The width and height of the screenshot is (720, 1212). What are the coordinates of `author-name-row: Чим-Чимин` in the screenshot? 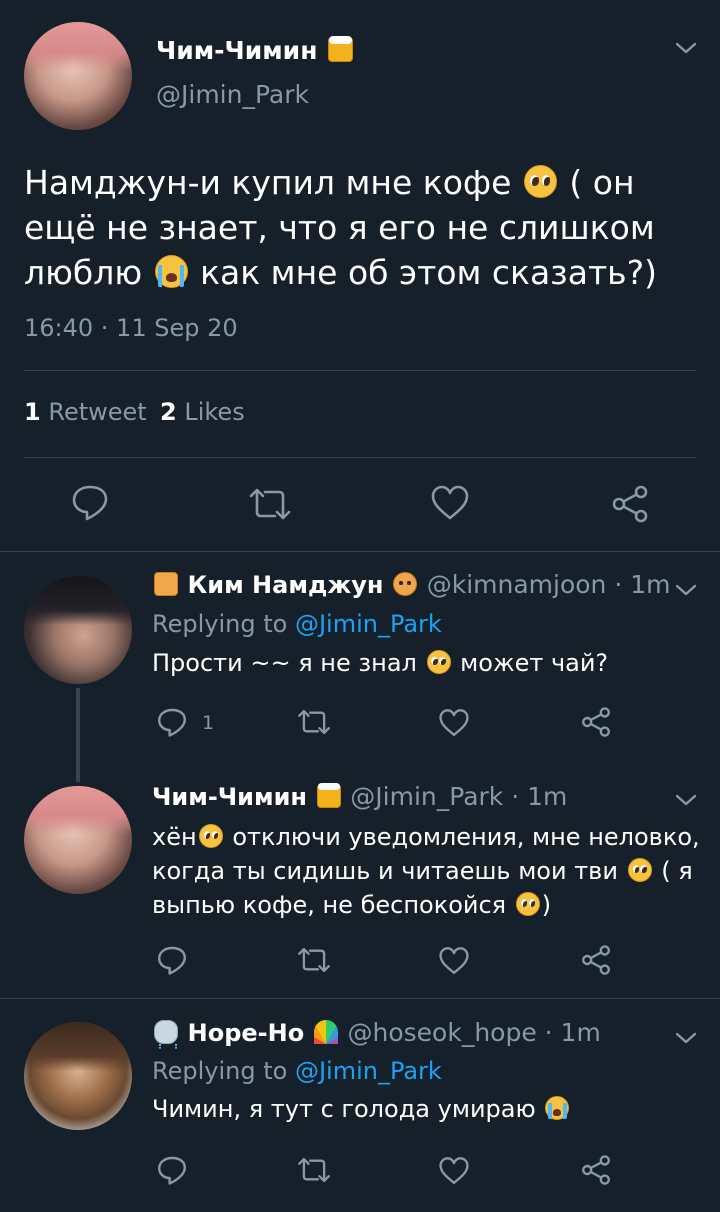 It's located at (255, 50).